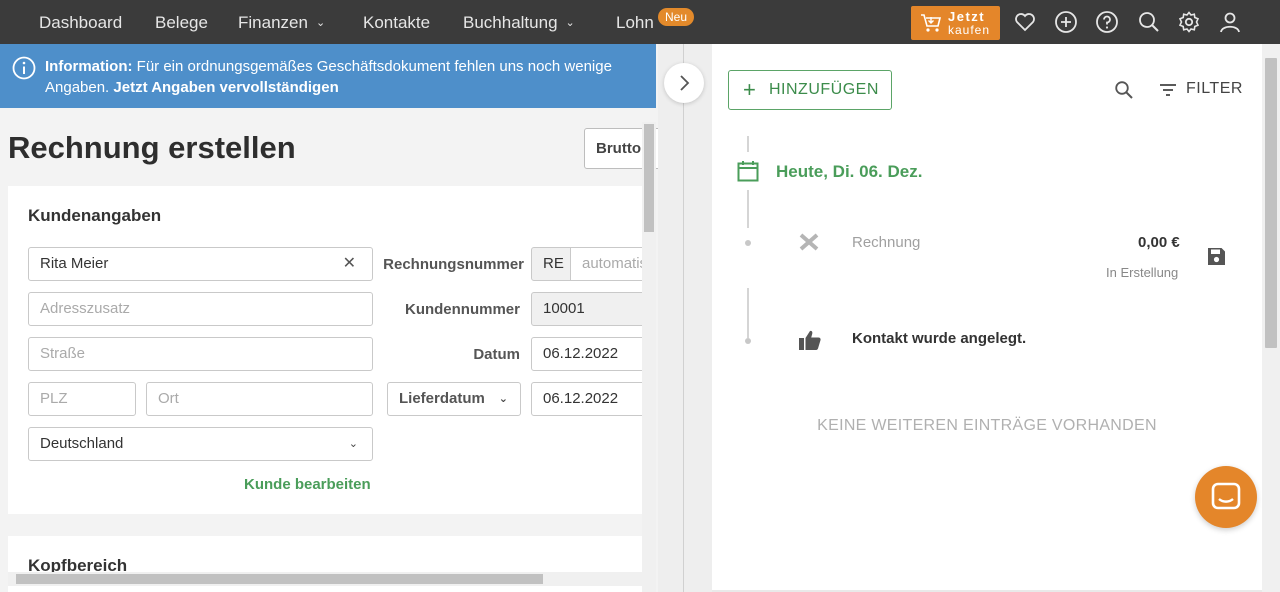  Describe the element at coordinates (273, 22) in the screenshot. I see `nav-finanzen-label: Finanzen` at that location.